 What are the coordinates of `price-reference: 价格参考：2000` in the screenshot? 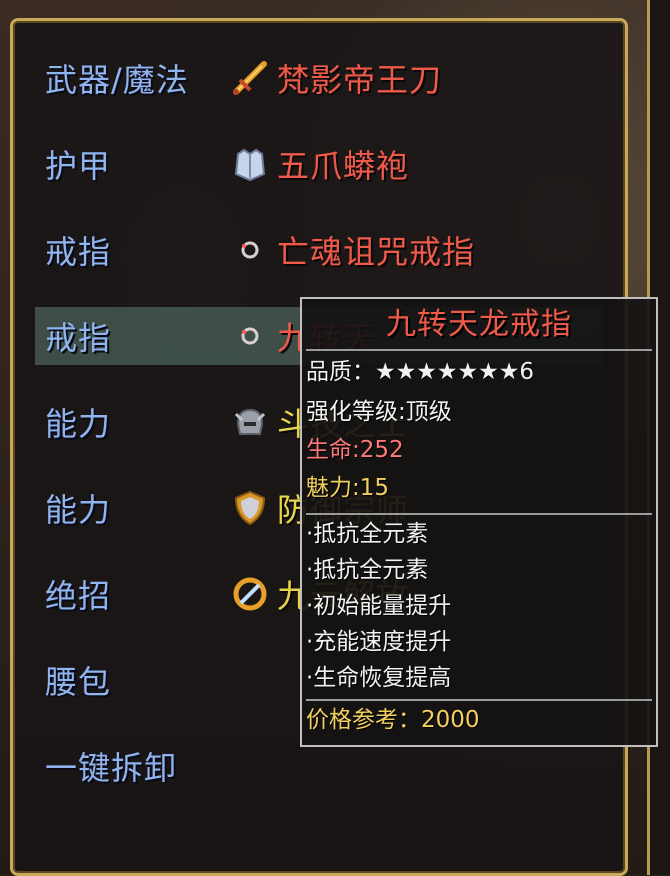 It's located at (393, 720).